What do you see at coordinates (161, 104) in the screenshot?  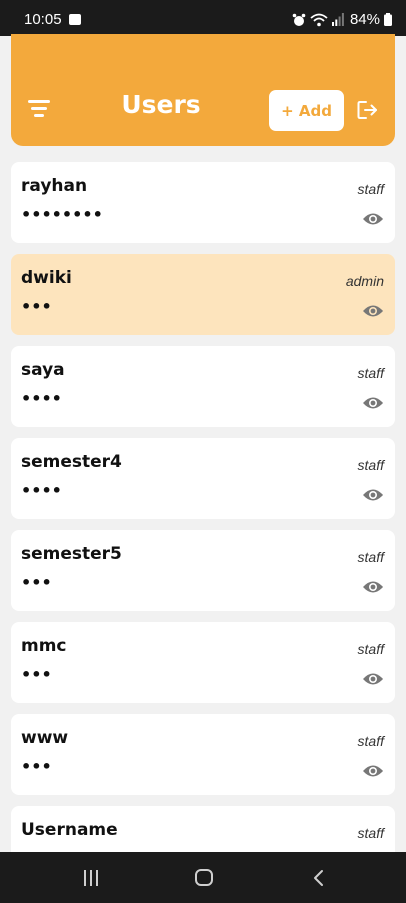 I see `page-title: Users` at bounding box center [161, 104].